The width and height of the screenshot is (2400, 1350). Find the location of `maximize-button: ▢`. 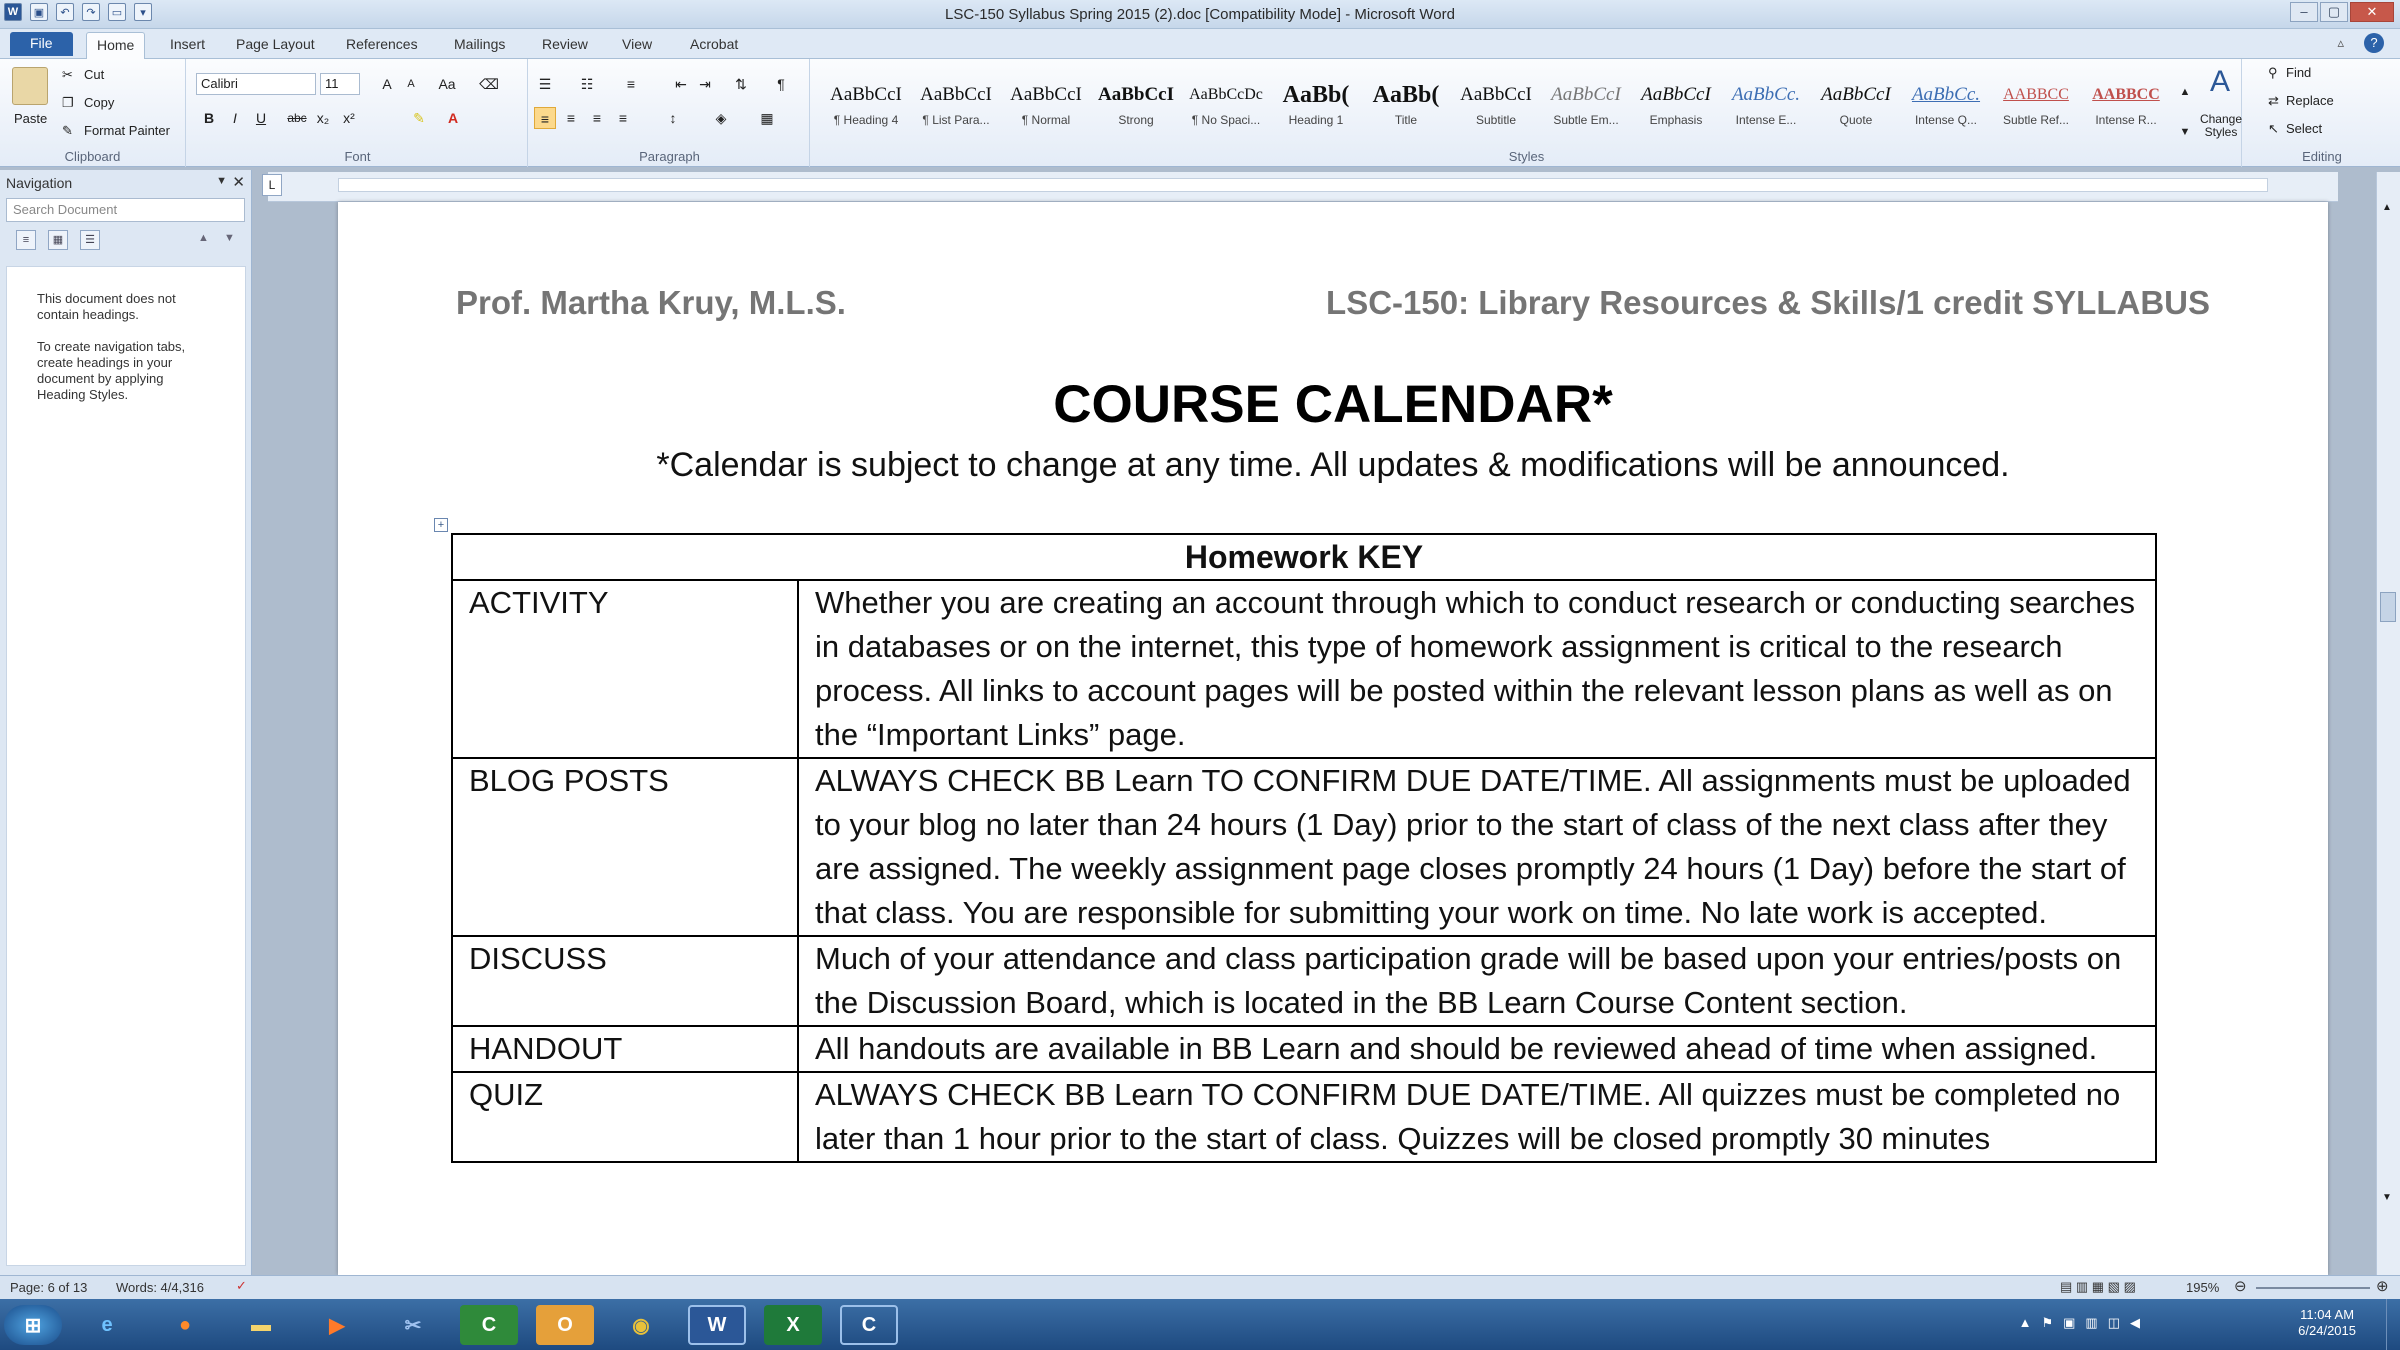

maximize-button: ▢ is located at coordinates (2334, 12).